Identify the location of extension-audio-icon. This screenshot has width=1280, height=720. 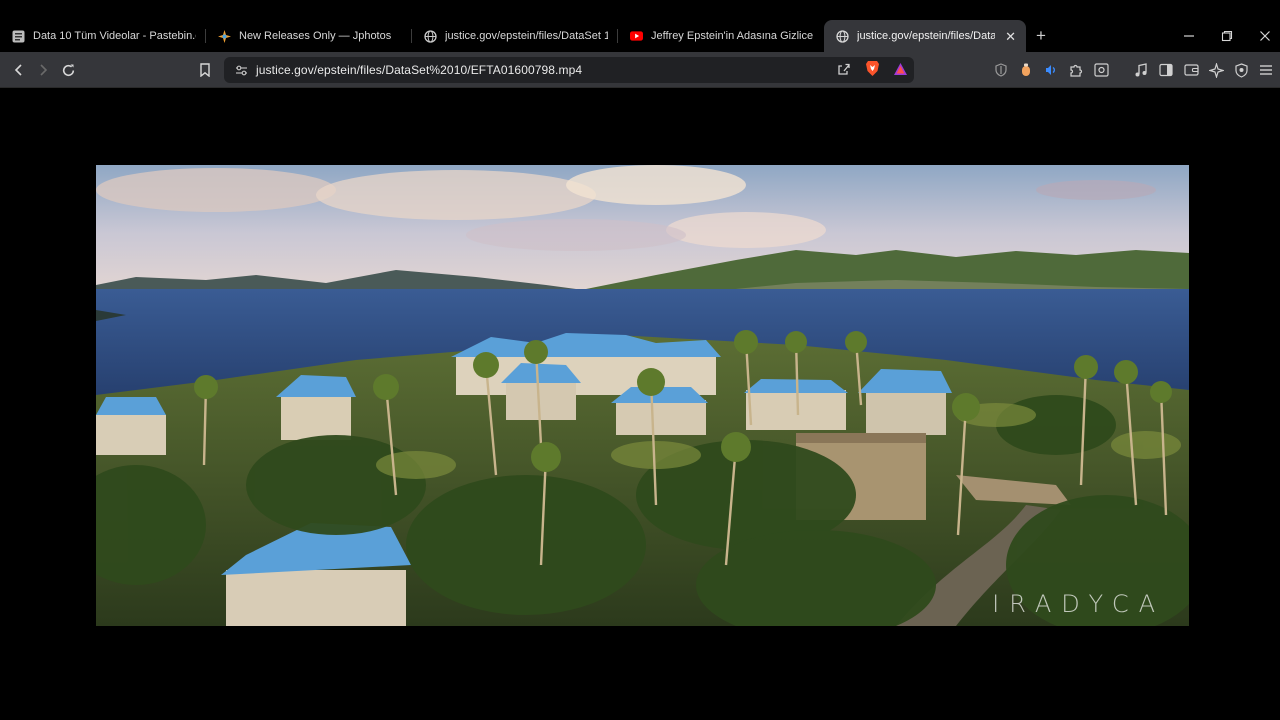
(1050, 70).